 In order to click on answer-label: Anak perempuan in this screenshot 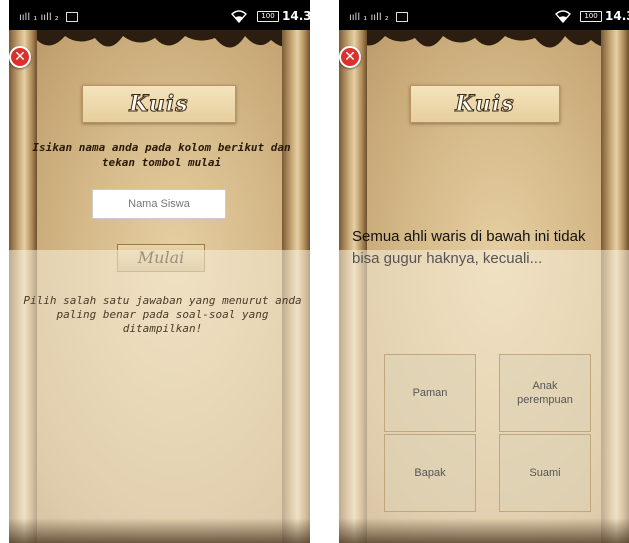, I will do `click(545, 393)`.